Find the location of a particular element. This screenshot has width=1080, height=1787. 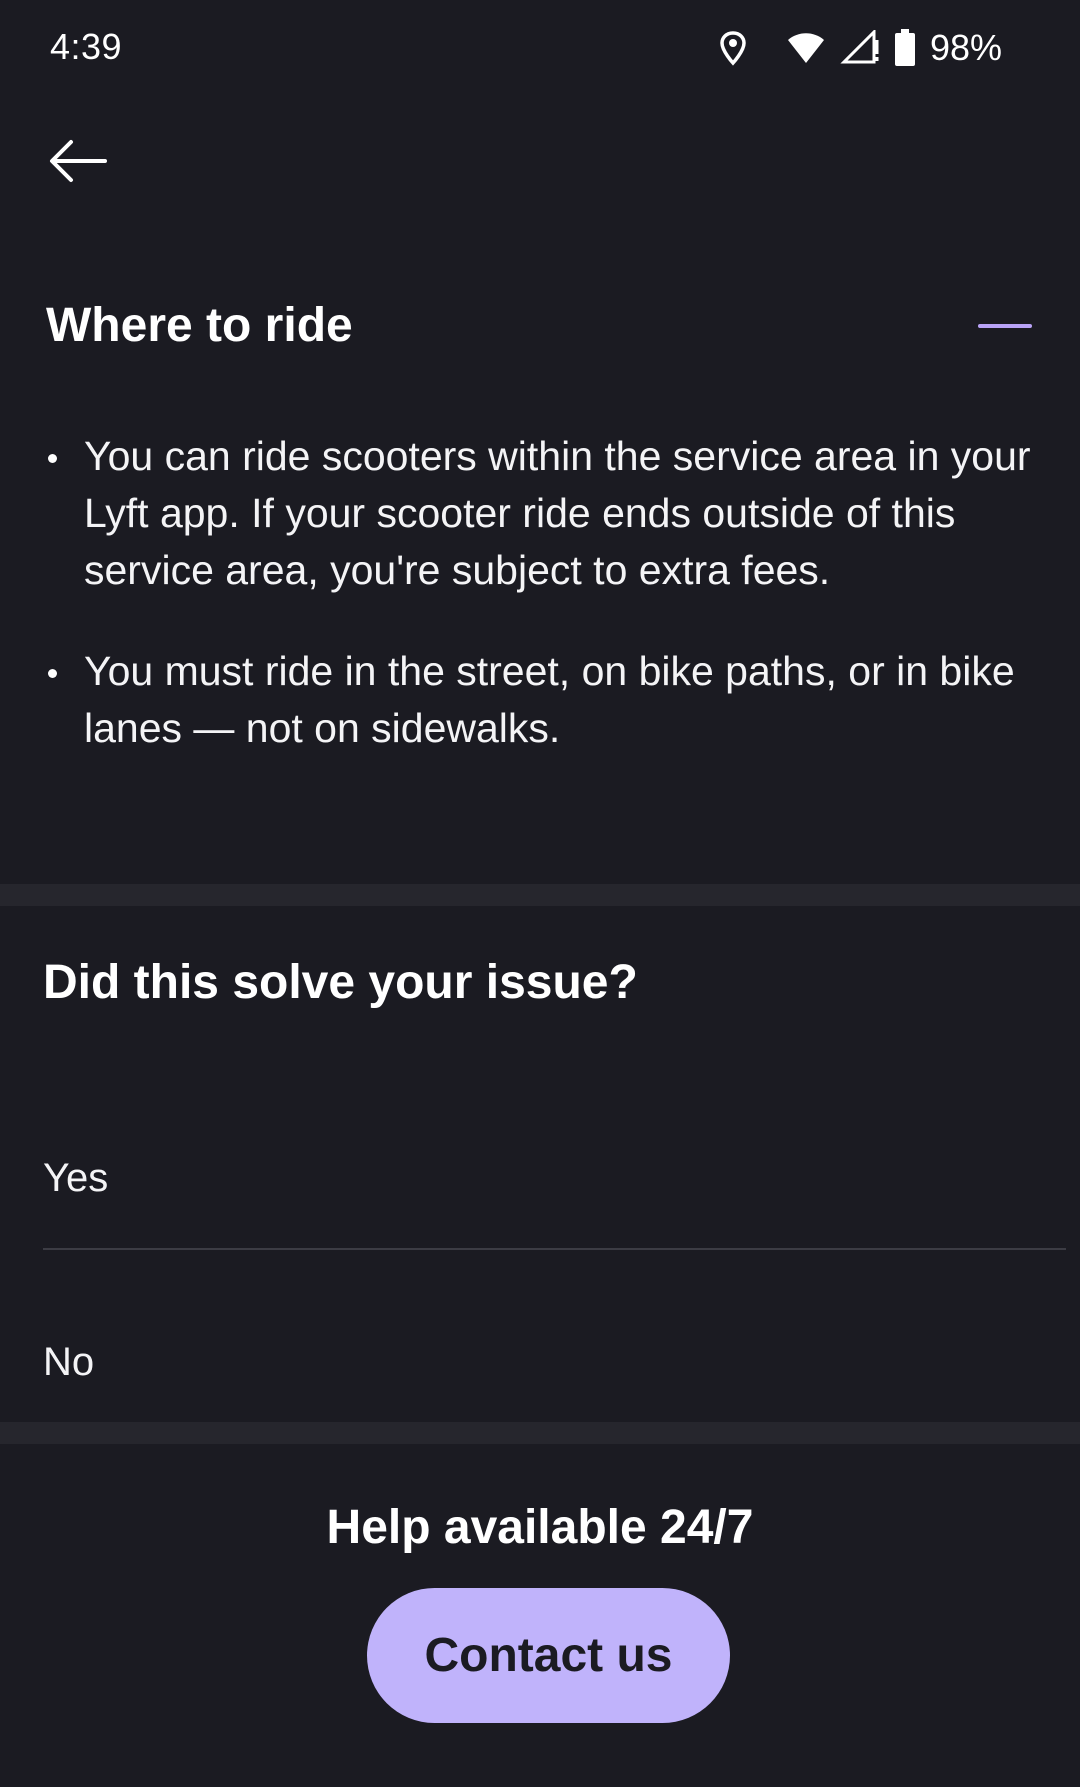

feedback-title: Did this solve your issue? is located at coordinates (340, 982).